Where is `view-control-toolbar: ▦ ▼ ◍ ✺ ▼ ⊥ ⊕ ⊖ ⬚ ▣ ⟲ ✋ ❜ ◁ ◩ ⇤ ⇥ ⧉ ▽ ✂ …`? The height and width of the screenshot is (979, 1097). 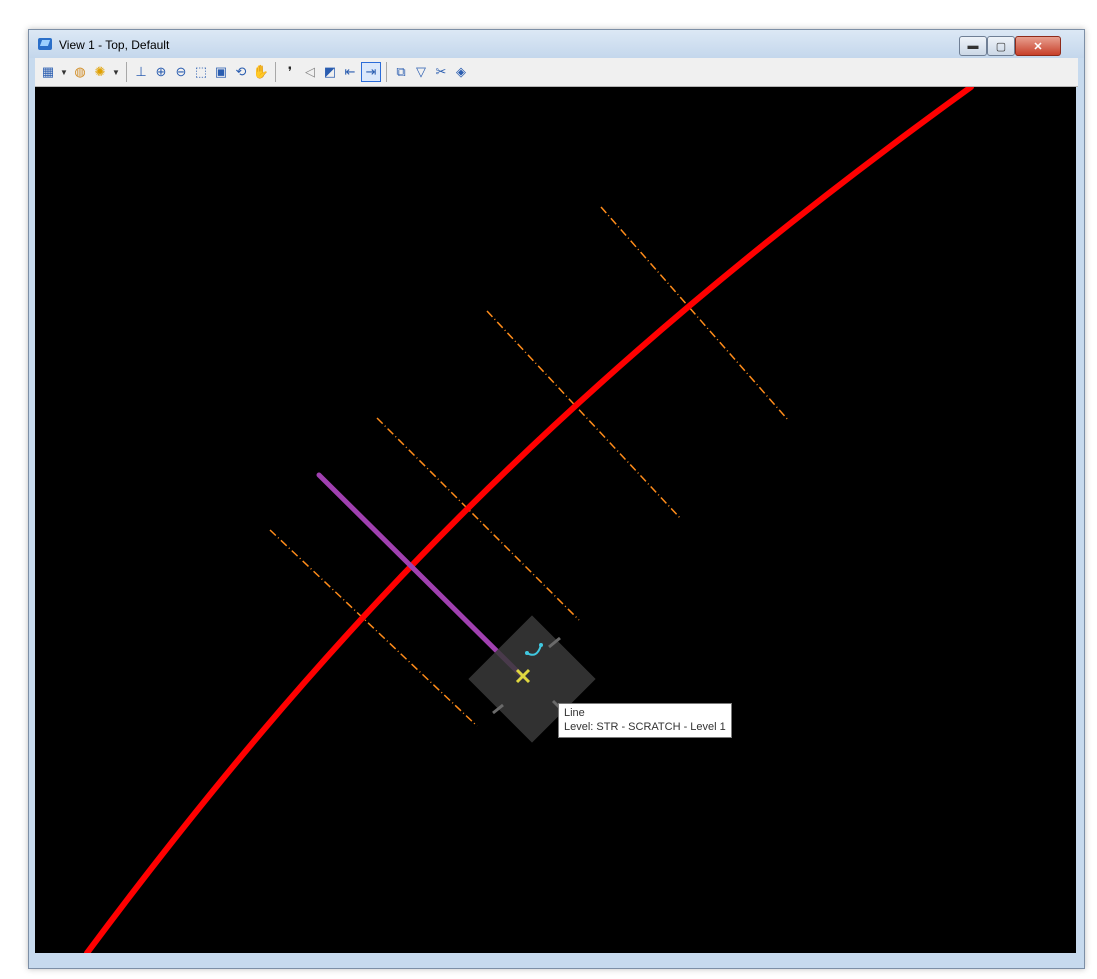 view-control-toolbar: ▦ ▼ ◍ ✺ ▼ ⊥ ⊕ ⊖ ⬚ ▣ ⟲ ✋ ❜ ◁ ◩ ⇤ ⇥ ⧉ ▽ ✂ … is located at coordinates (556, 72).